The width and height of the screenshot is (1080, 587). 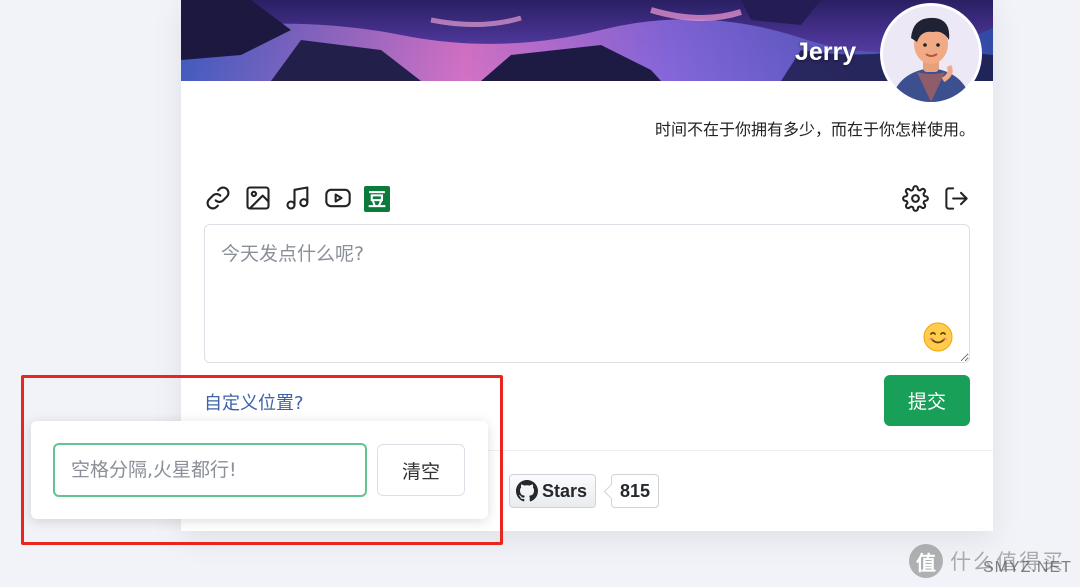 I want to click on profile-motto: 时间不在于你拥有多少，而在于你怎样使用。, so click(x=814, y=129).